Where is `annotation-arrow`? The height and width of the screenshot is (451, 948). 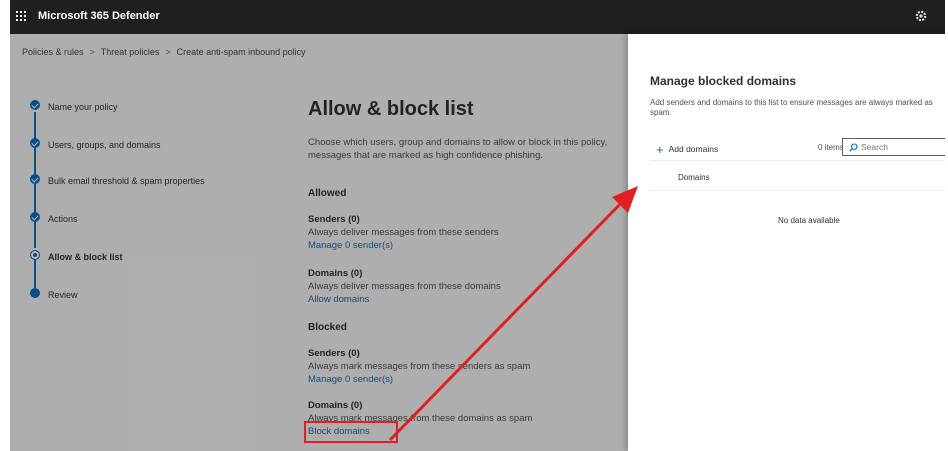
annotation-arrow is located at coordinates (513, 314).